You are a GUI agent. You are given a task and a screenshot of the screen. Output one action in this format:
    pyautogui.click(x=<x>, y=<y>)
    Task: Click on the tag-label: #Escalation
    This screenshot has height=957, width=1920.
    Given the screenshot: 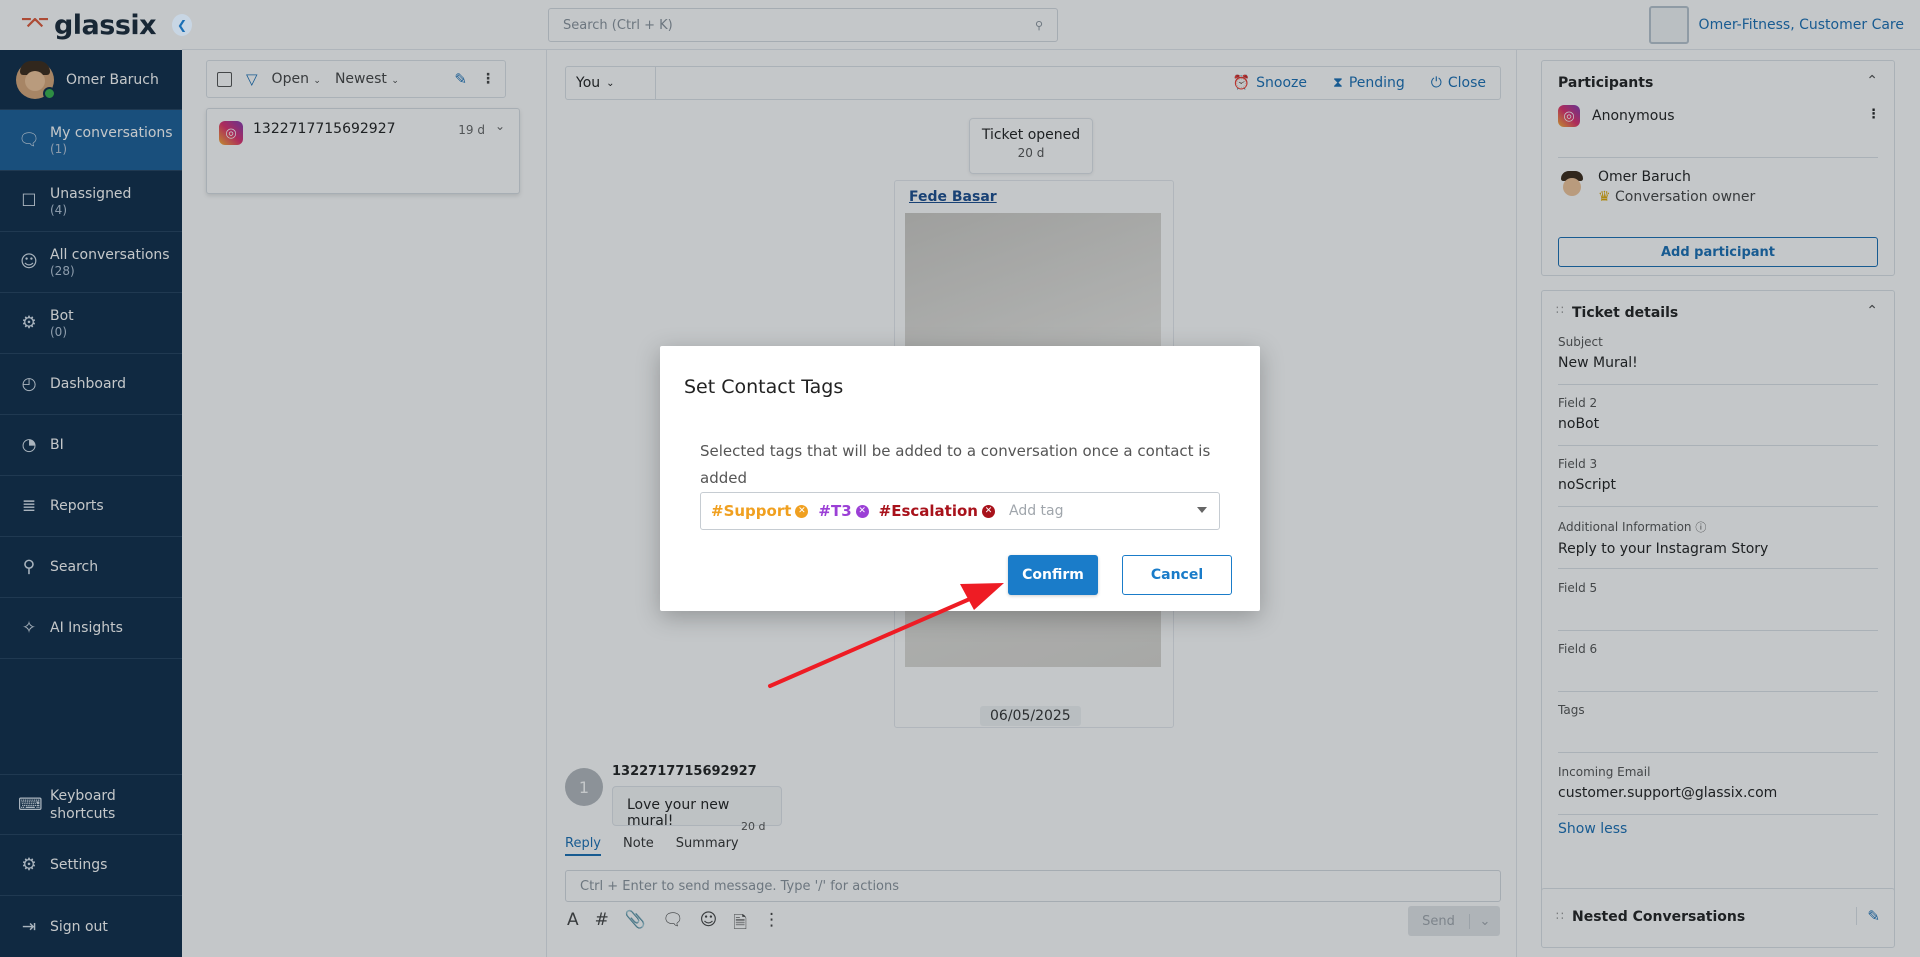 What is the action you would take?
    pyautogui.click(x=928, y=511)
    